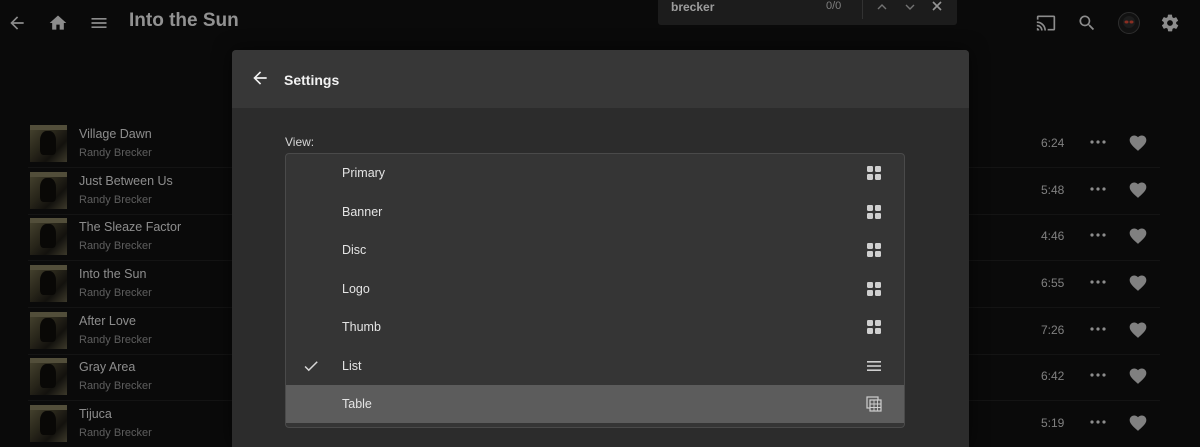 Image resolution: width=1200 pixels, height=447 pixels. I want to click on view-option-label: Logo, so click(356, 288).